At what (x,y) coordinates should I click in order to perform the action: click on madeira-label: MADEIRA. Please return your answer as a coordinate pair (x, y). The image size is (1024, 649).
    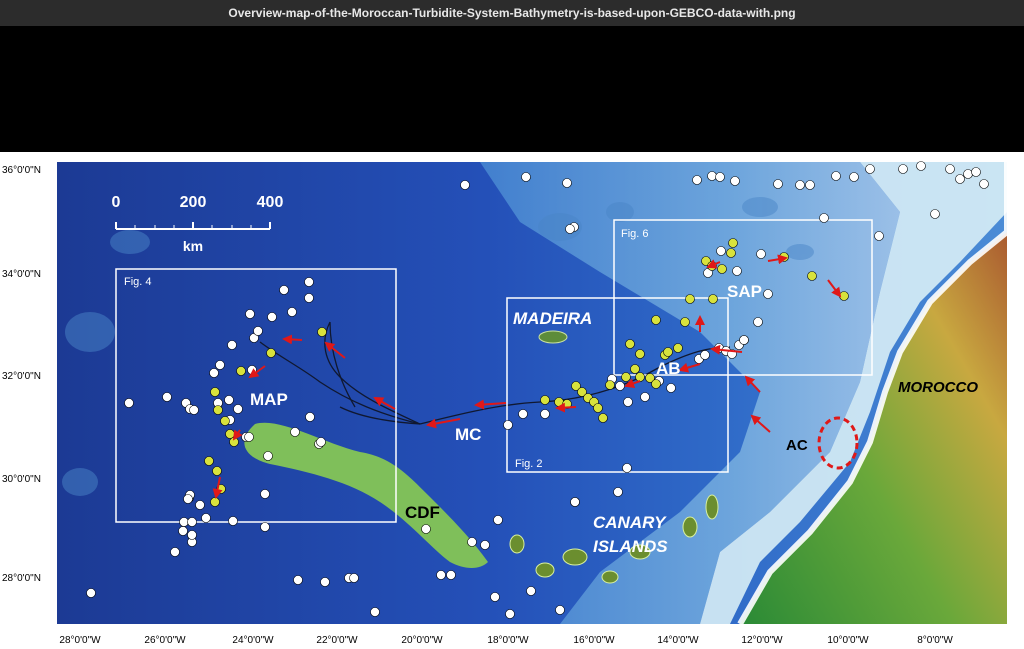
    Looking at the image, I should click on (552, 318).